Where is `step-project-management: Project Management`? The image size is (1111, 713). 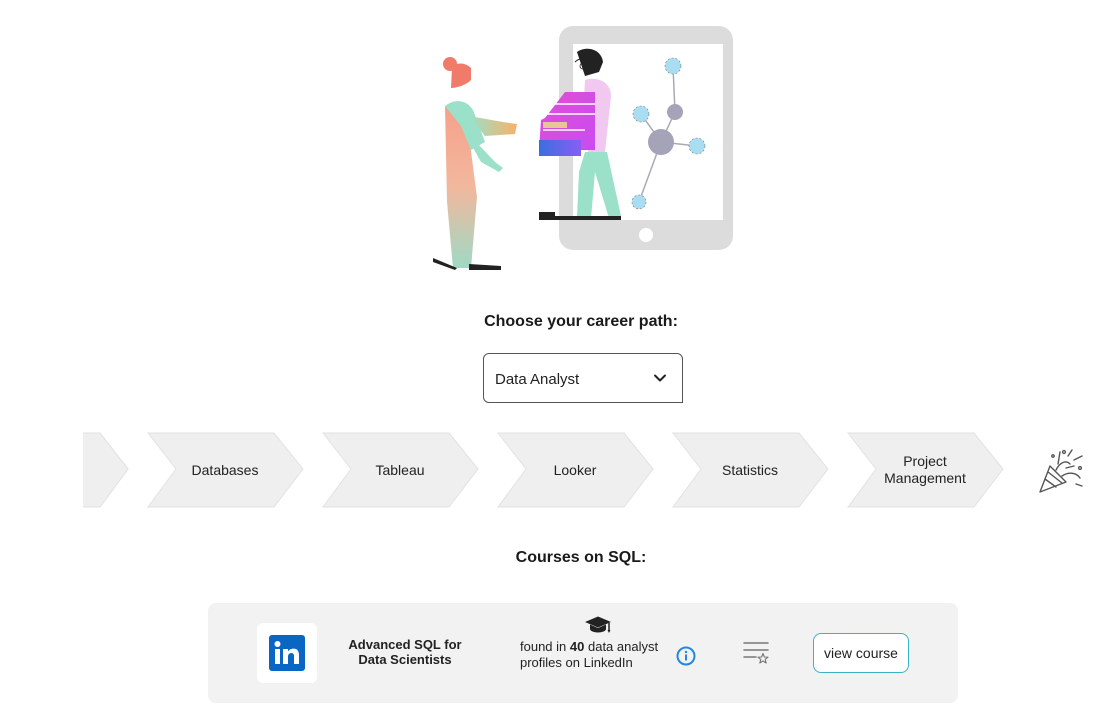
step-project-management: Project Management is located at coordinates (926, 470).